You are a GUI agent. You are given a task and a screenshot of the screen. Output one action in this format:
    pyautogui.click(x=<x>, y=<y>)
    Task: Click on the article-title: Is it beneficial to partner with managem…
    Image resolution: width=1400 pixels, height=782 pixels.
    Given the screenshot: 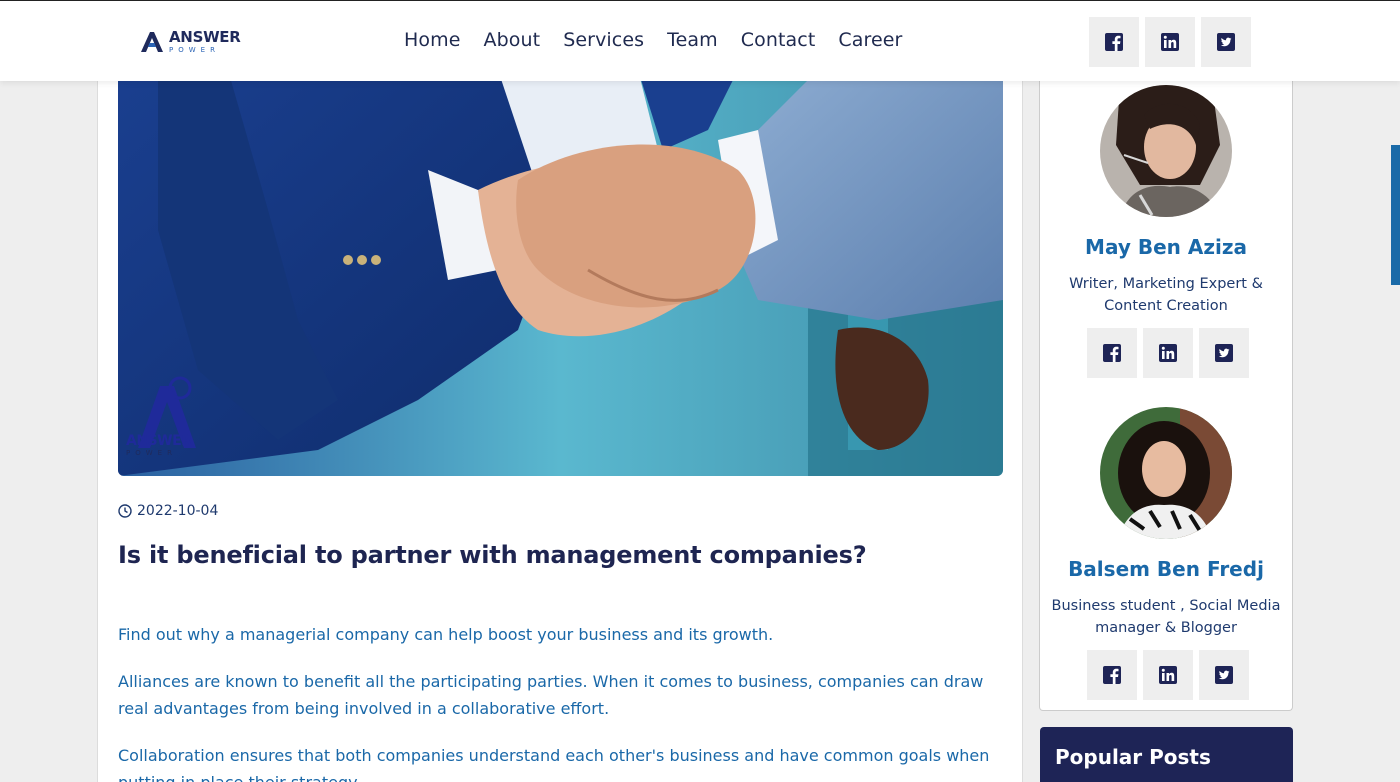 What is the action you would take?
    pyautogui.click(x=492, y=555)
    